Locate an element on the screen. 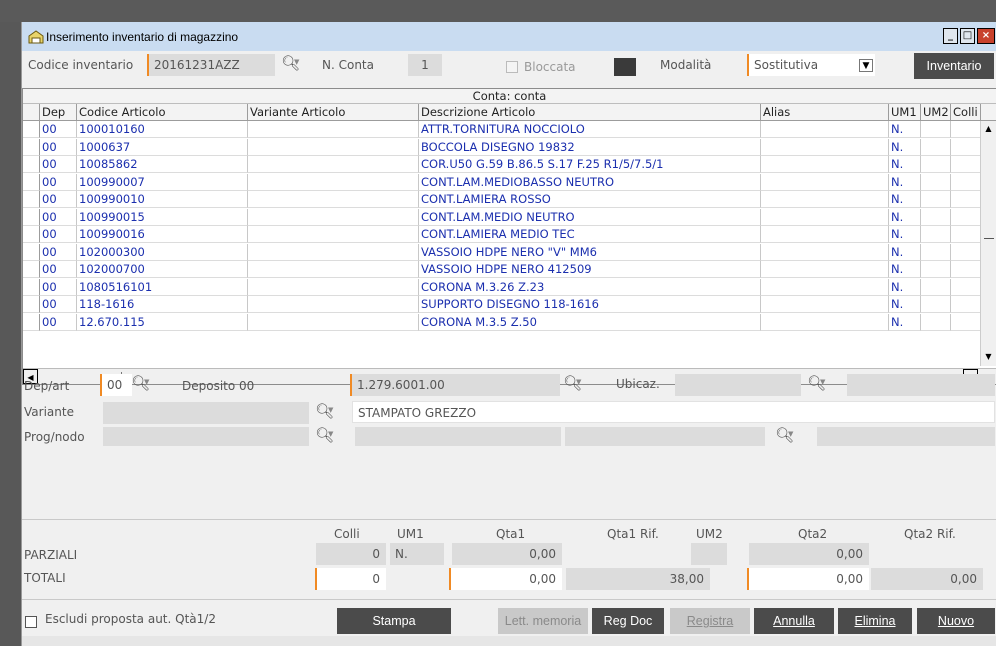  cell-codice: 1000637 is located at coordinates (162, 147).